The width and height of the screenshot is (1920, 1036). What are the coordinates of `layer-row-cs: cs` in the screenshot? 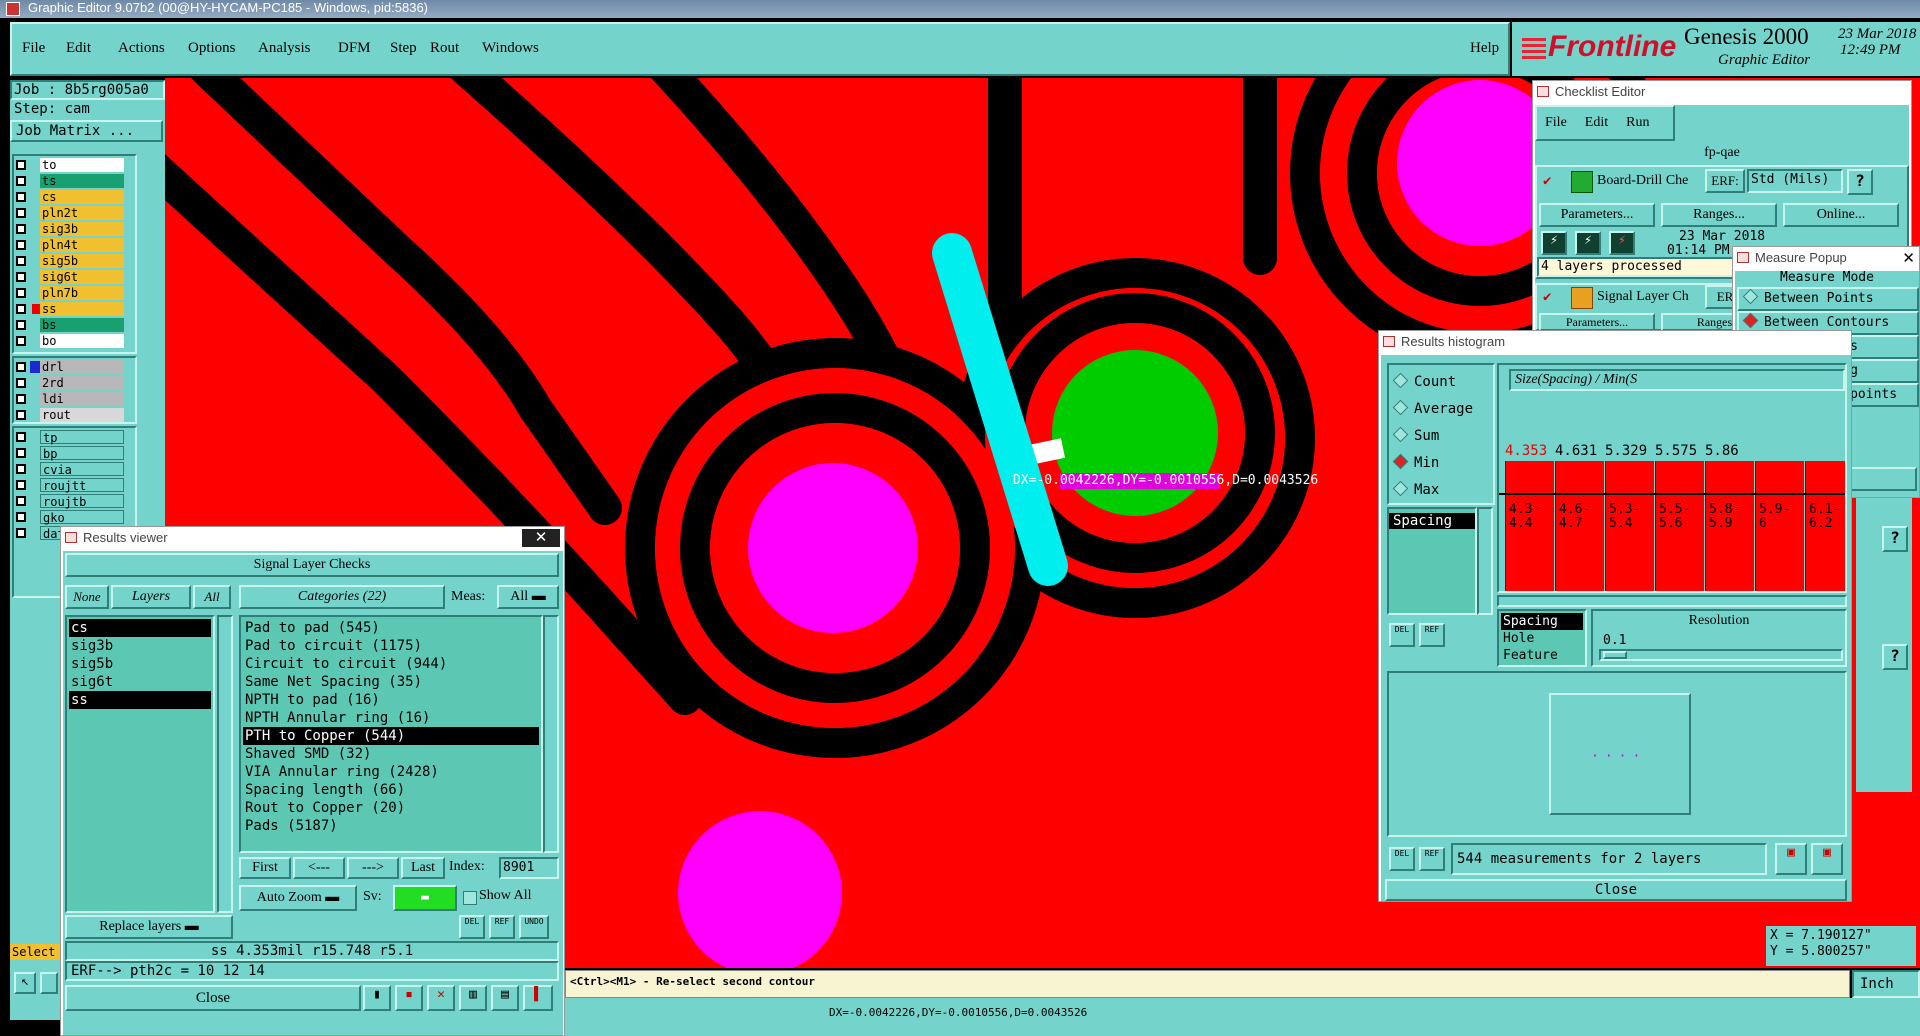 It's located at (75, 197).